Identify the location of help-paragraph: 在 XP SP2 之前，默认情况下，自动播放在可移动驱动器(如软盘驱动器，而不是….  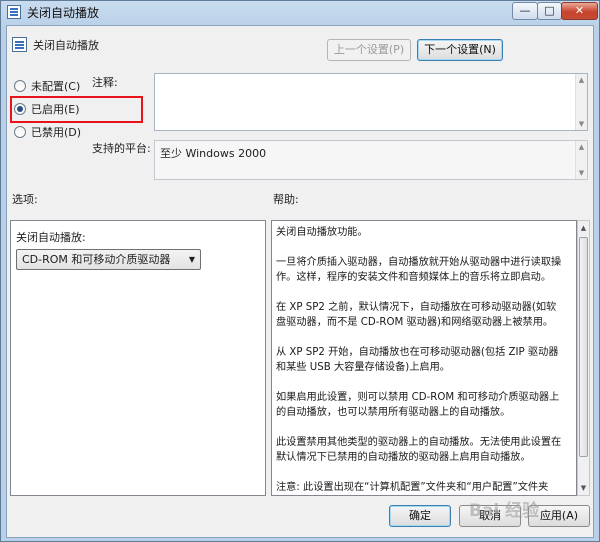
(416, 315).